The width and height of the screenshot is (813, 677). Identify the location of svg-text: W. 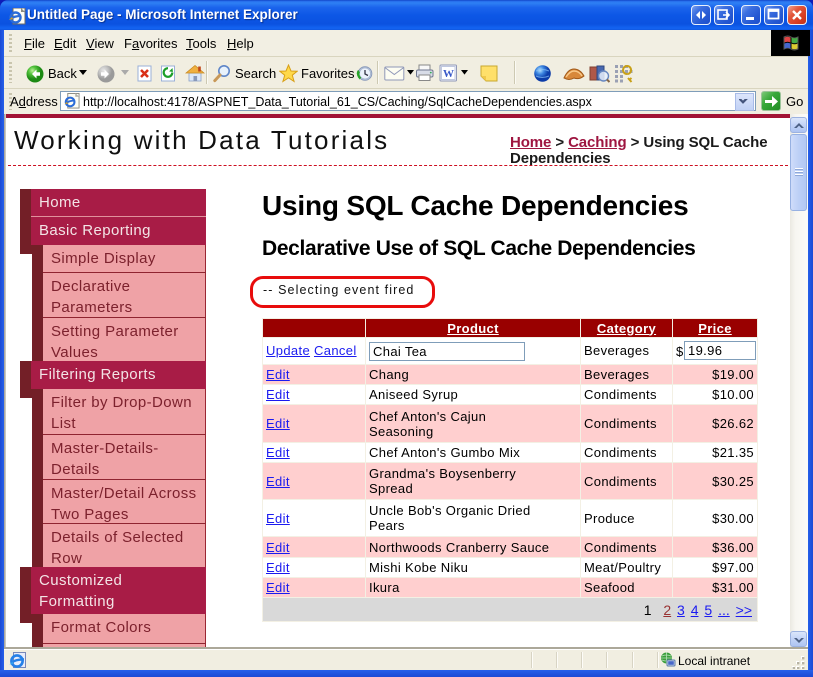
(448, 74).